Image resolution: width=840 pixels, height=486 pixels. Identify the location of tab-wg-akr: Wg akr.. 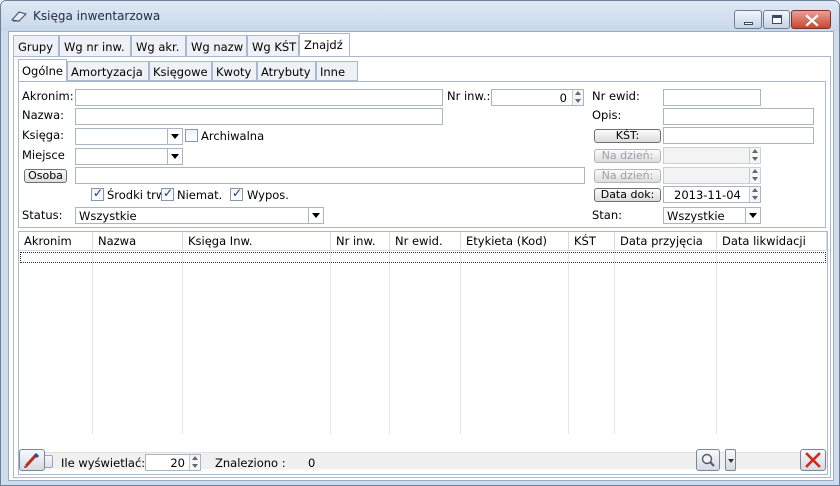
(158, 46).